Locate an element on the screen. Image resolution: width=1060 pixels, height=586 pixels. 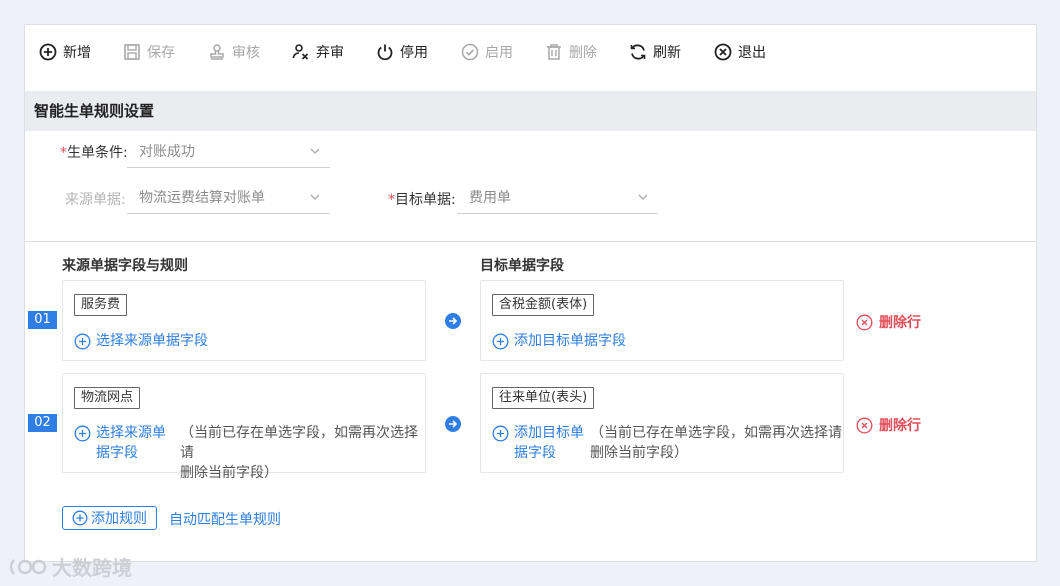
save-icon is located at coordinates (132, 52).